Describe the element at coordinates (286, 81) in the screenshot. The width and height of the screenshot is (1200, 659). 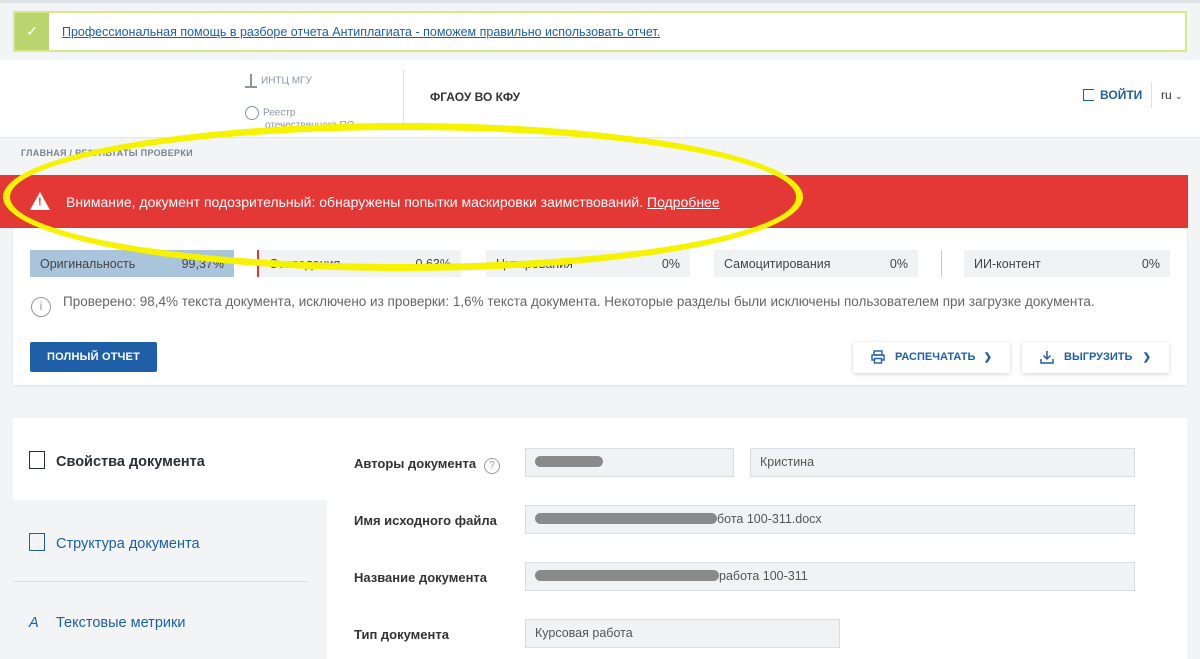
I see `logo-line1: ИНТЦ МГУ` at that location.